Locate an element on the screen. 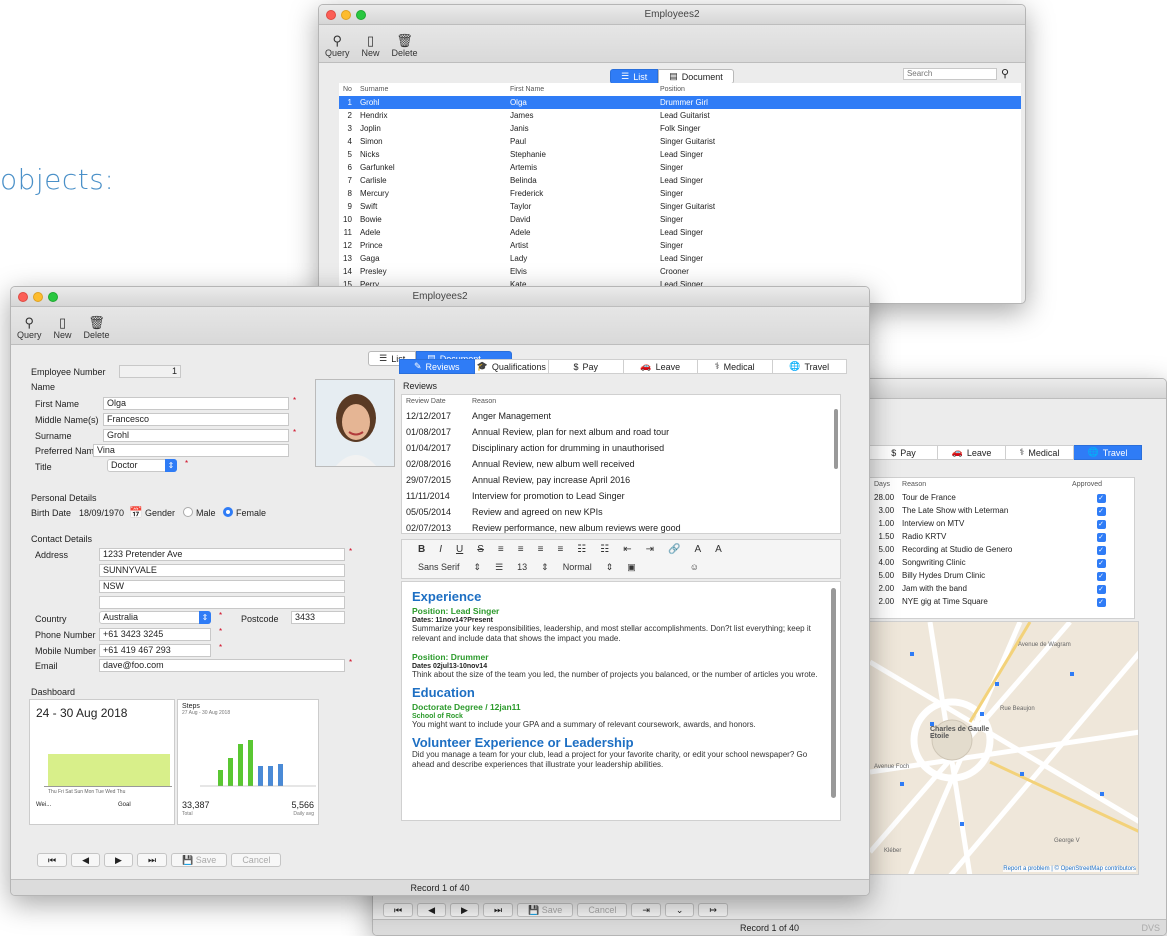  table-row: 10 Bowie David Singer is located at coordinates (680, 219).